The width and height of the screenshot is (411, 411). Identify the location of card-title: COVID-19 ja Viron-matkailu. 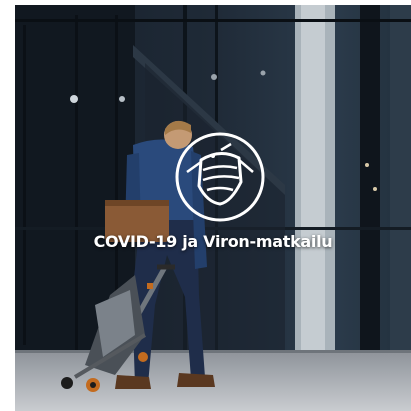
(213, 241).